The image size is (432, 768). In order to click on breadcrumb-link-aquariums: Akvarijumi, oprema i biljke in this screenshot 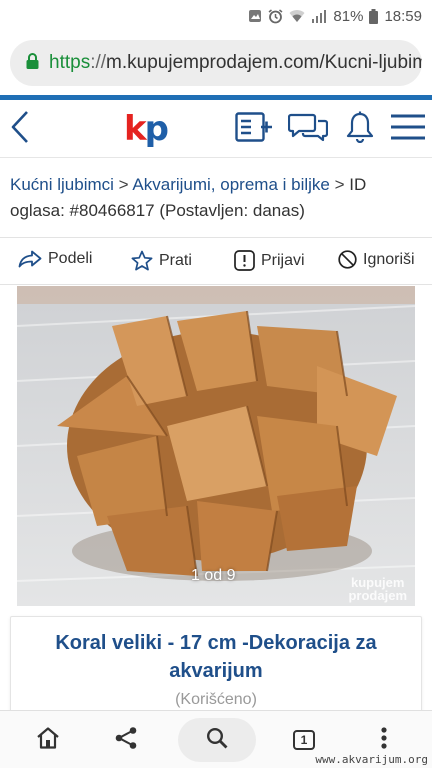, I will do `click(230, 184)`.